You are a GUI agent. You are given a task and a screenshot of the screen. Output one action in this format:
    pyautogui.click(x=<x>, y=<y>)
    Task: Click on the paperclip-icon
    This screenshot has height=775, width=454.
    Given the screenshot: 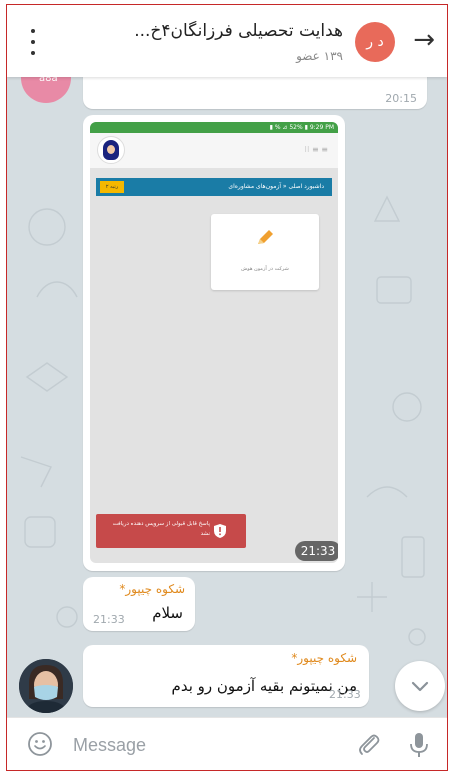 What is the action you would take?
    pyautogui.click(x=369, y=744)
    